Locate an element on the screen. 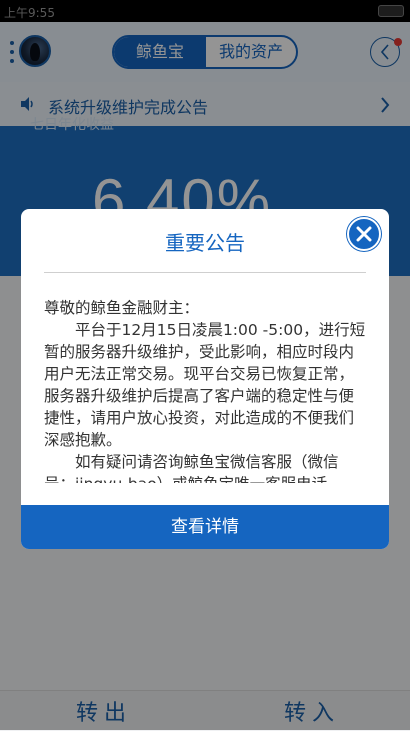 The height and width of the screenshot is (731, 410). close-icon is located at coordinates (364, 234).